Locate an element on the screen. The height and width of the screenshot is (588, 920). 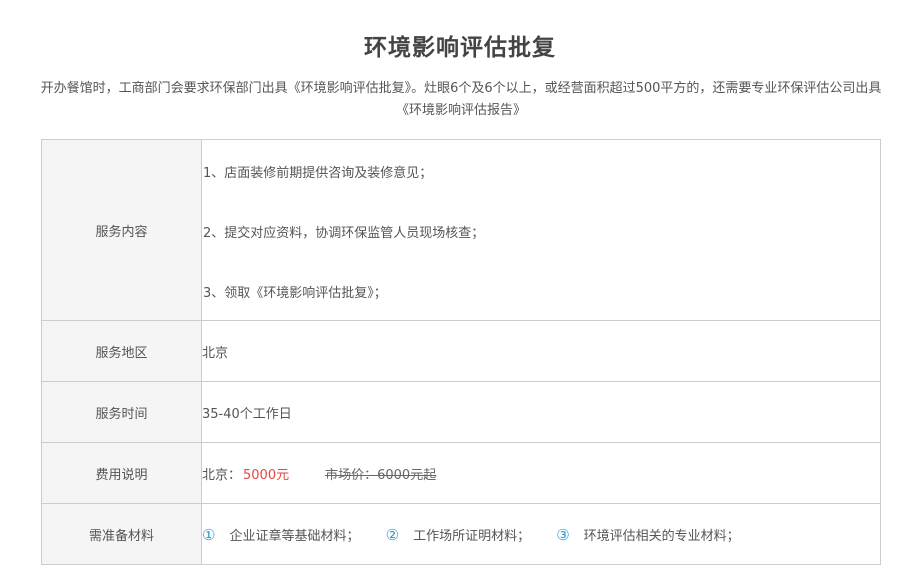
page-title: 环境影响评估批复 is located at coordinates (460, 48).